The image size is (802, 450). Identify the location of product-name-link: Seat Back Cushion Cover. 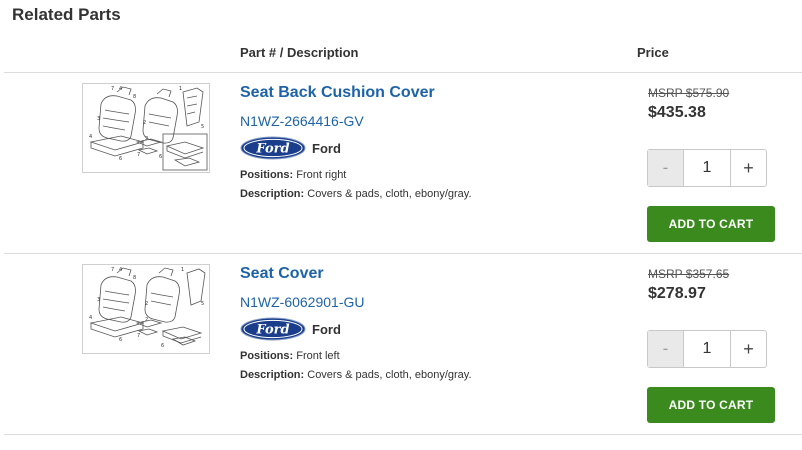
(337, 93).